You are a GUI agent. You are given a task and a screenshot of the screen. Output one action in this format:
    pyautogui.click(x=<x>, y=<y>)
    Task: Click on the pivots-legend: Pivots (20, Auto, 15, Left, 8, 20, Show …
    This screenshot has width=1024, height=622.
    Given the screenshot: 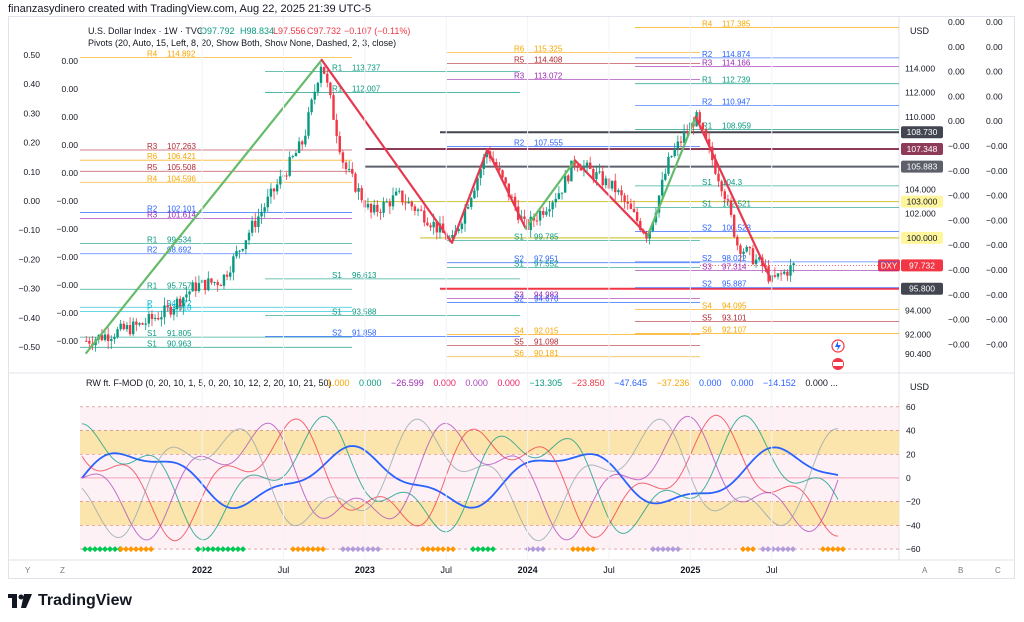 What is the action you would take?
    pyautogui.click(x=242, y=43)
    